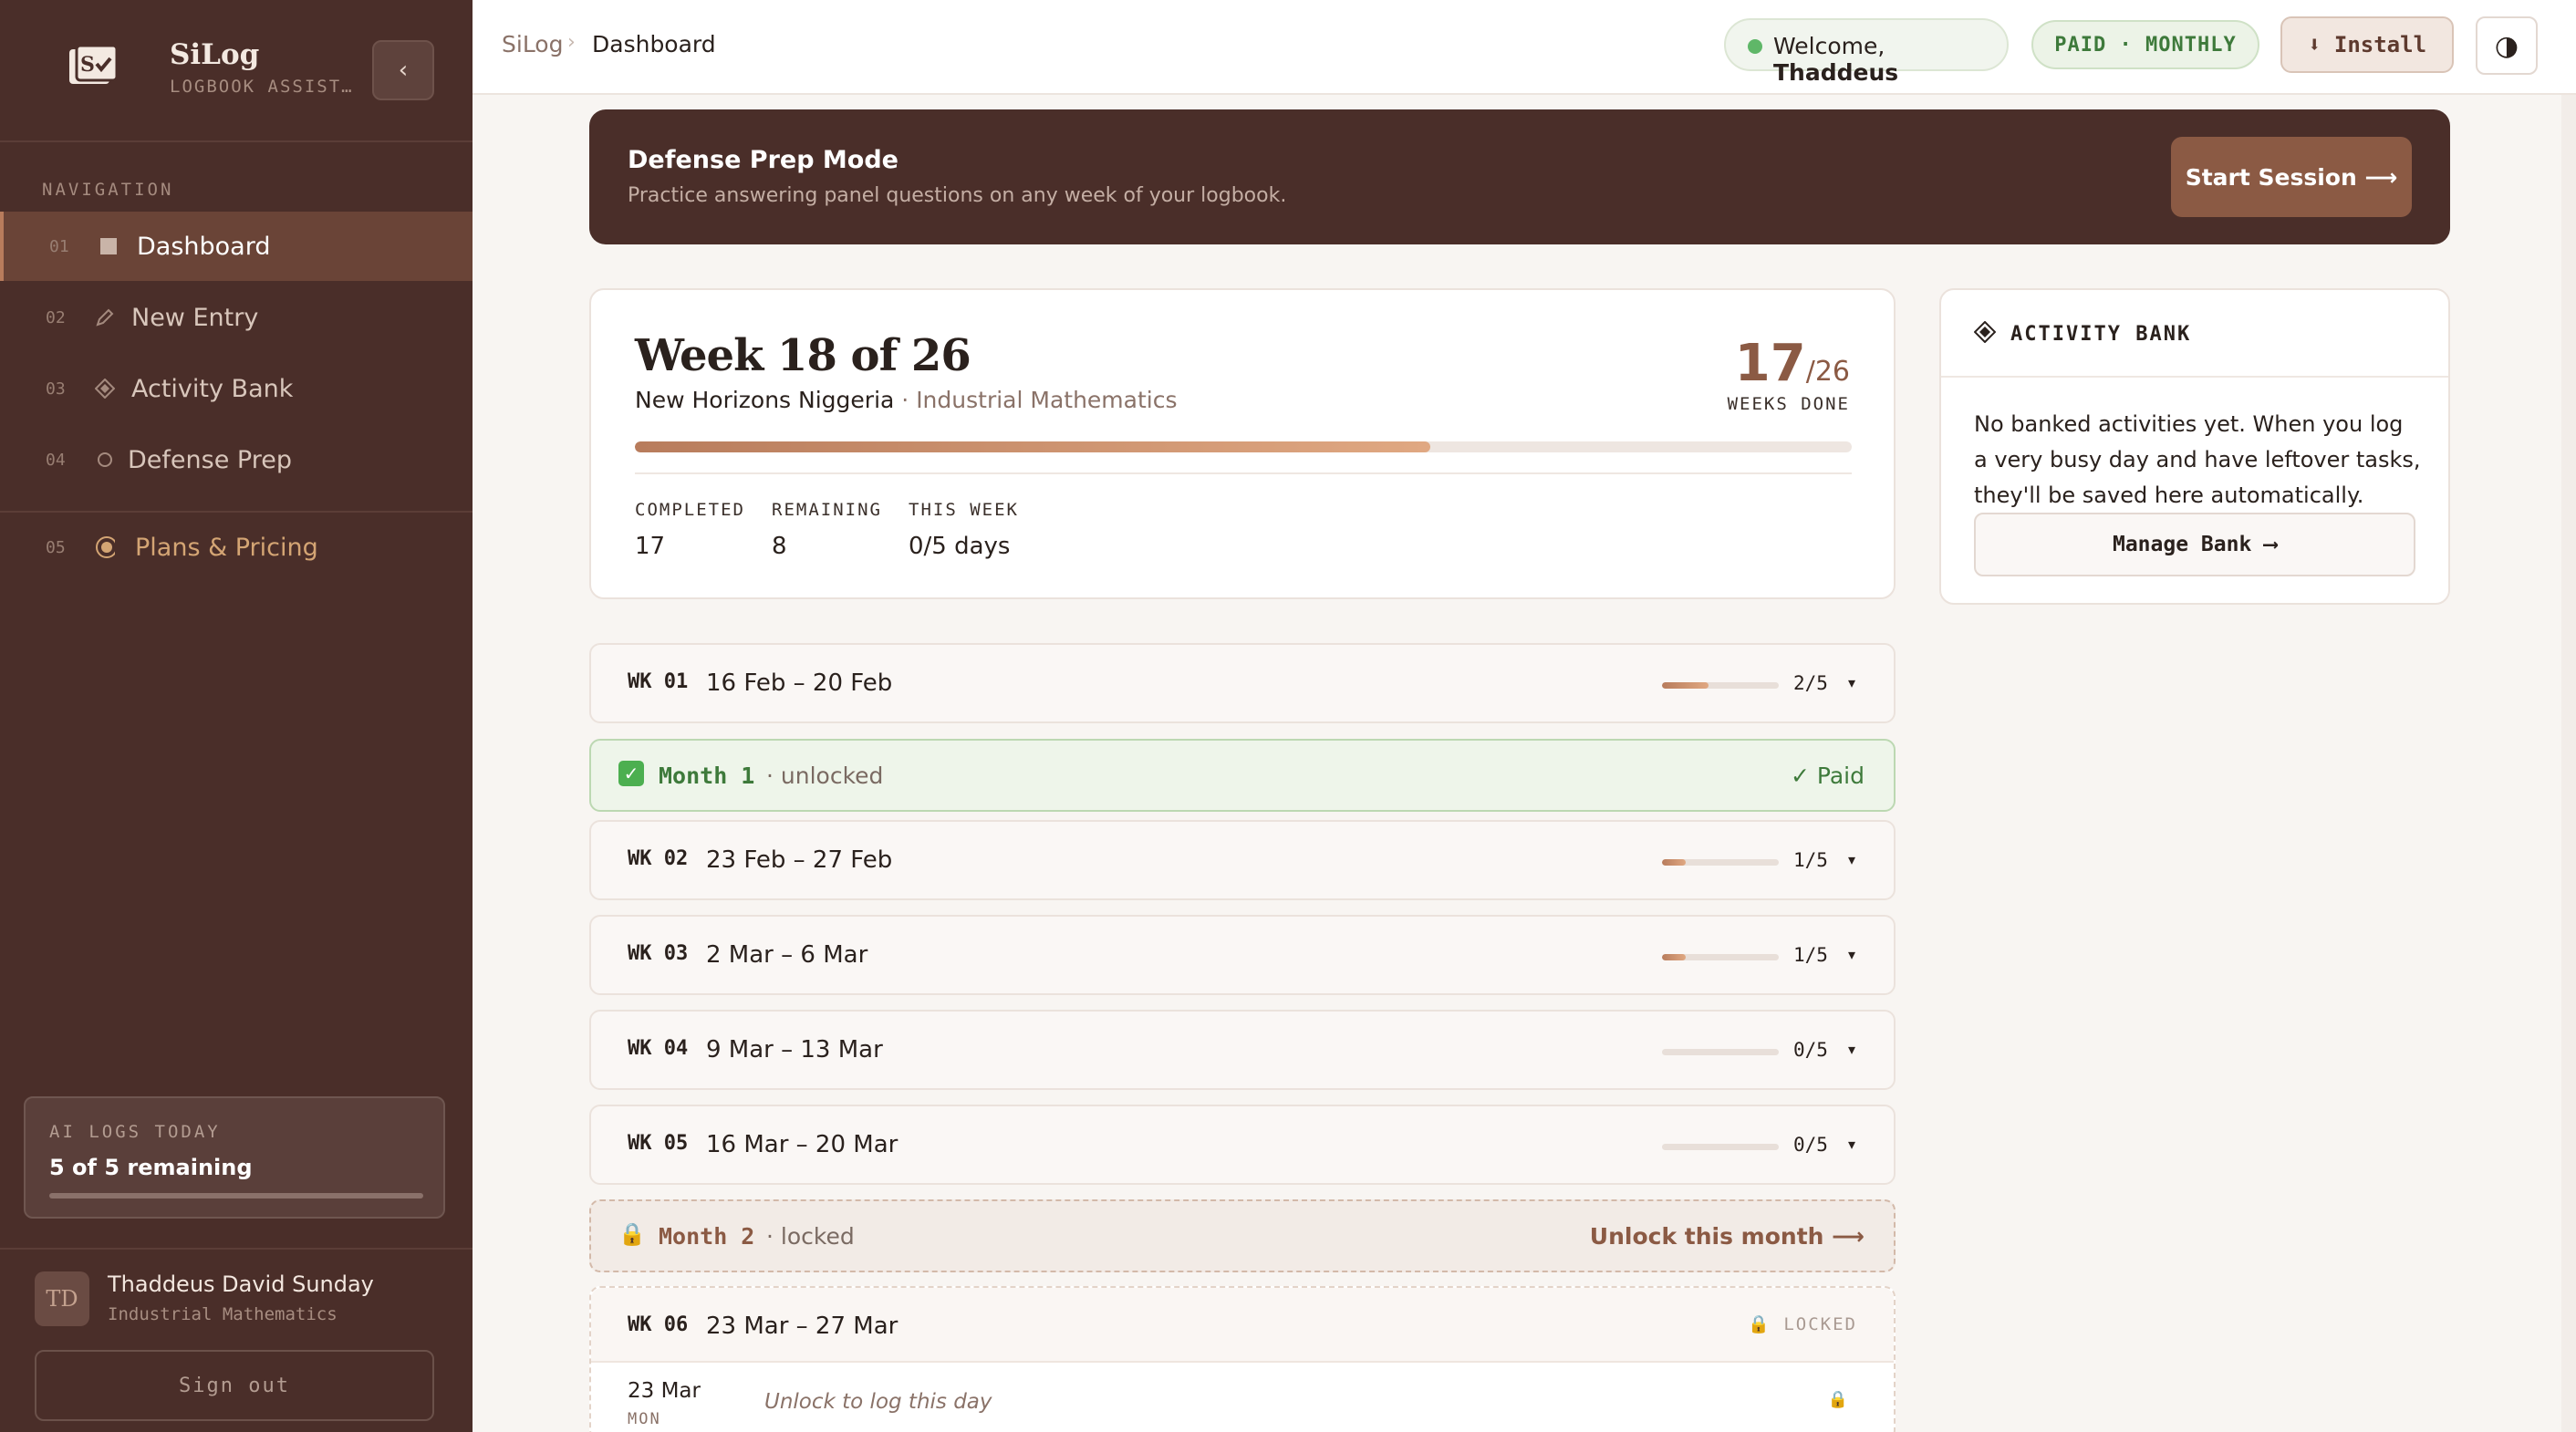 The height and width of the screenshot is (1432, 2576). Describe the element at coordinates (802, 1144) in the screenshot. I see `week-dates: 16 Mar – 20 Mar` at that location.